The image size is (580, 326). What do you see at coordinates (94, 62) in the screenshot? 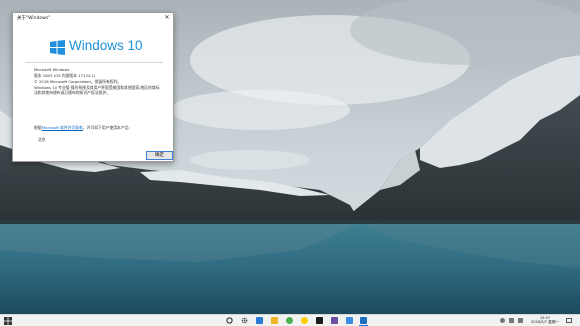
I see `divider` at bounding box center [94, 62].